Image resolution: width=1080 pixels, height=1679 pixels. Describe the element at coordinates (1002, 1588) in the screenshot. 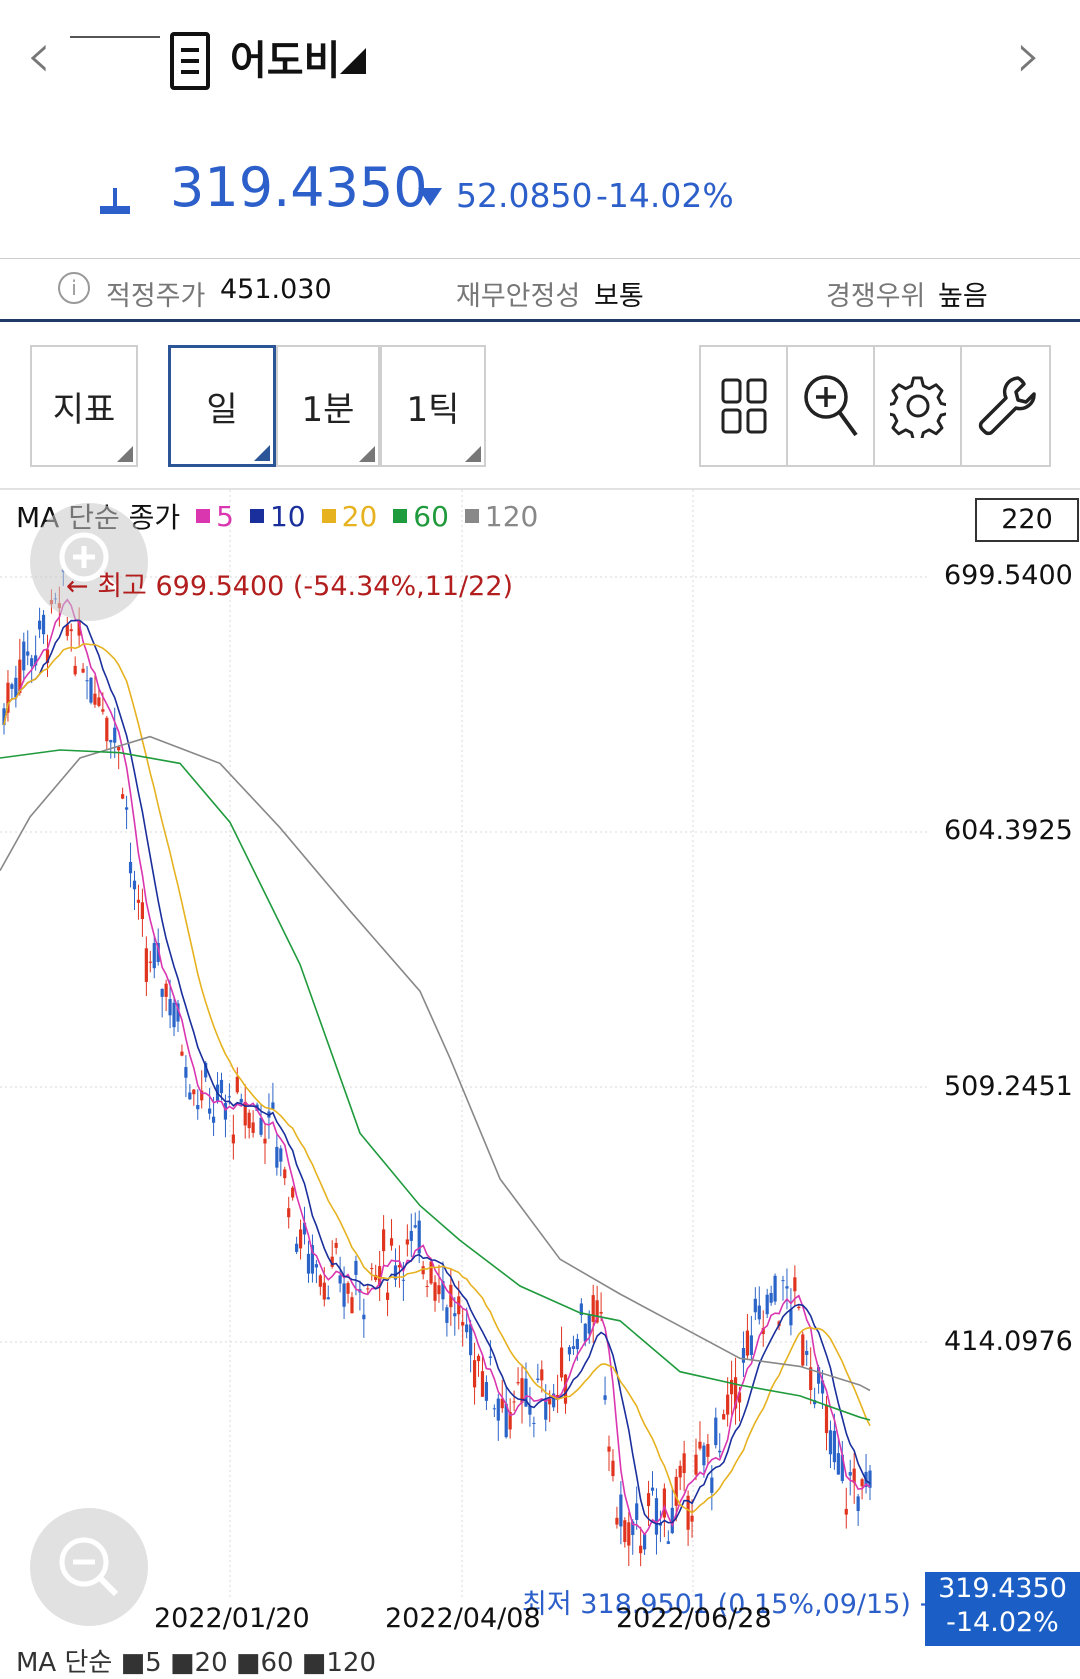

I see `current-price-tag-value: 319.4350` at that location.